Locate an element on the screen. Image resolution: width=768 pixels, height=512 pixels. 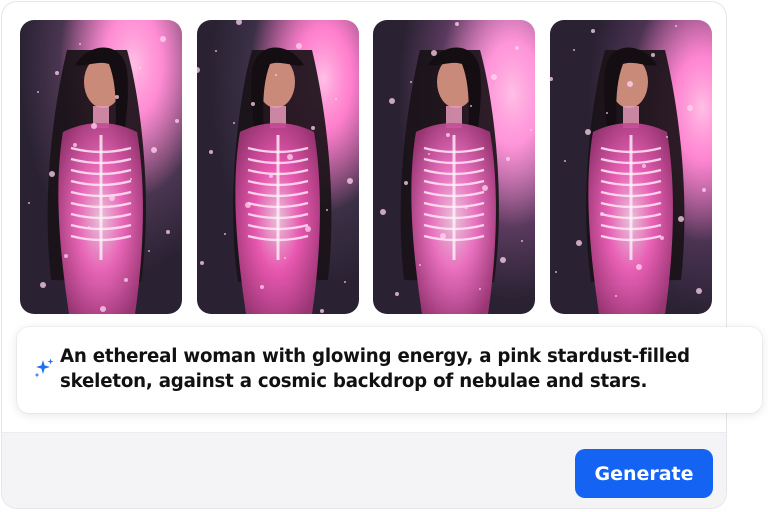
sparkles-icon is located at coordinates (44, 368).